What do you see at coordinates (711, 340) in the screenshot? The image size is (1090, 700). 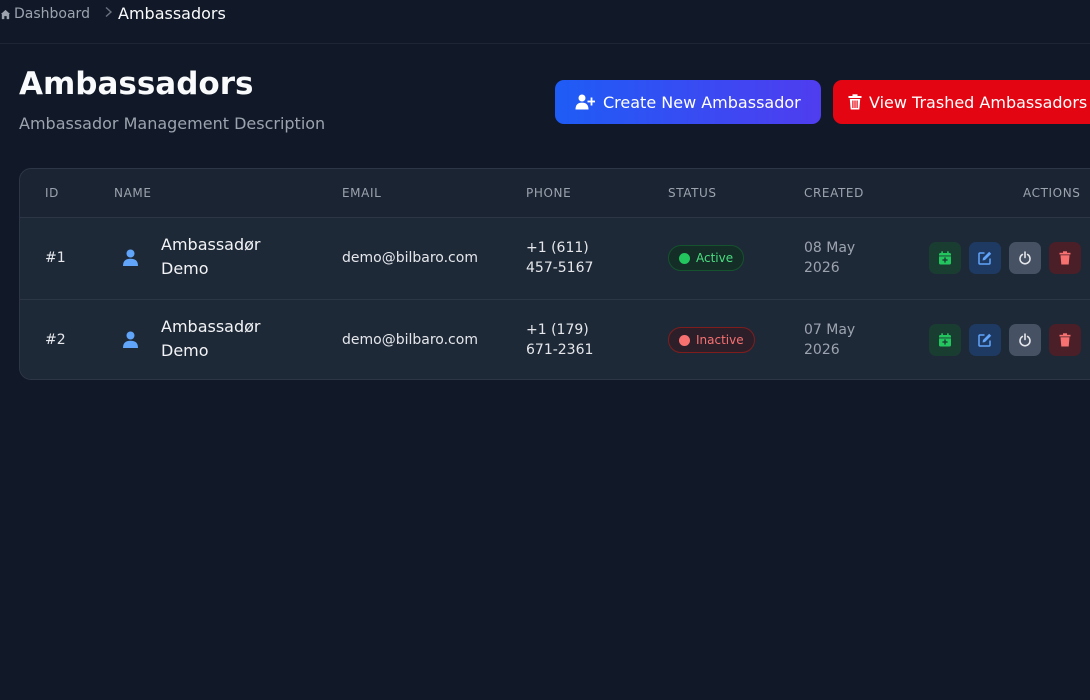 I see `status-badge: Inactive` at bounding box center [711, 340].